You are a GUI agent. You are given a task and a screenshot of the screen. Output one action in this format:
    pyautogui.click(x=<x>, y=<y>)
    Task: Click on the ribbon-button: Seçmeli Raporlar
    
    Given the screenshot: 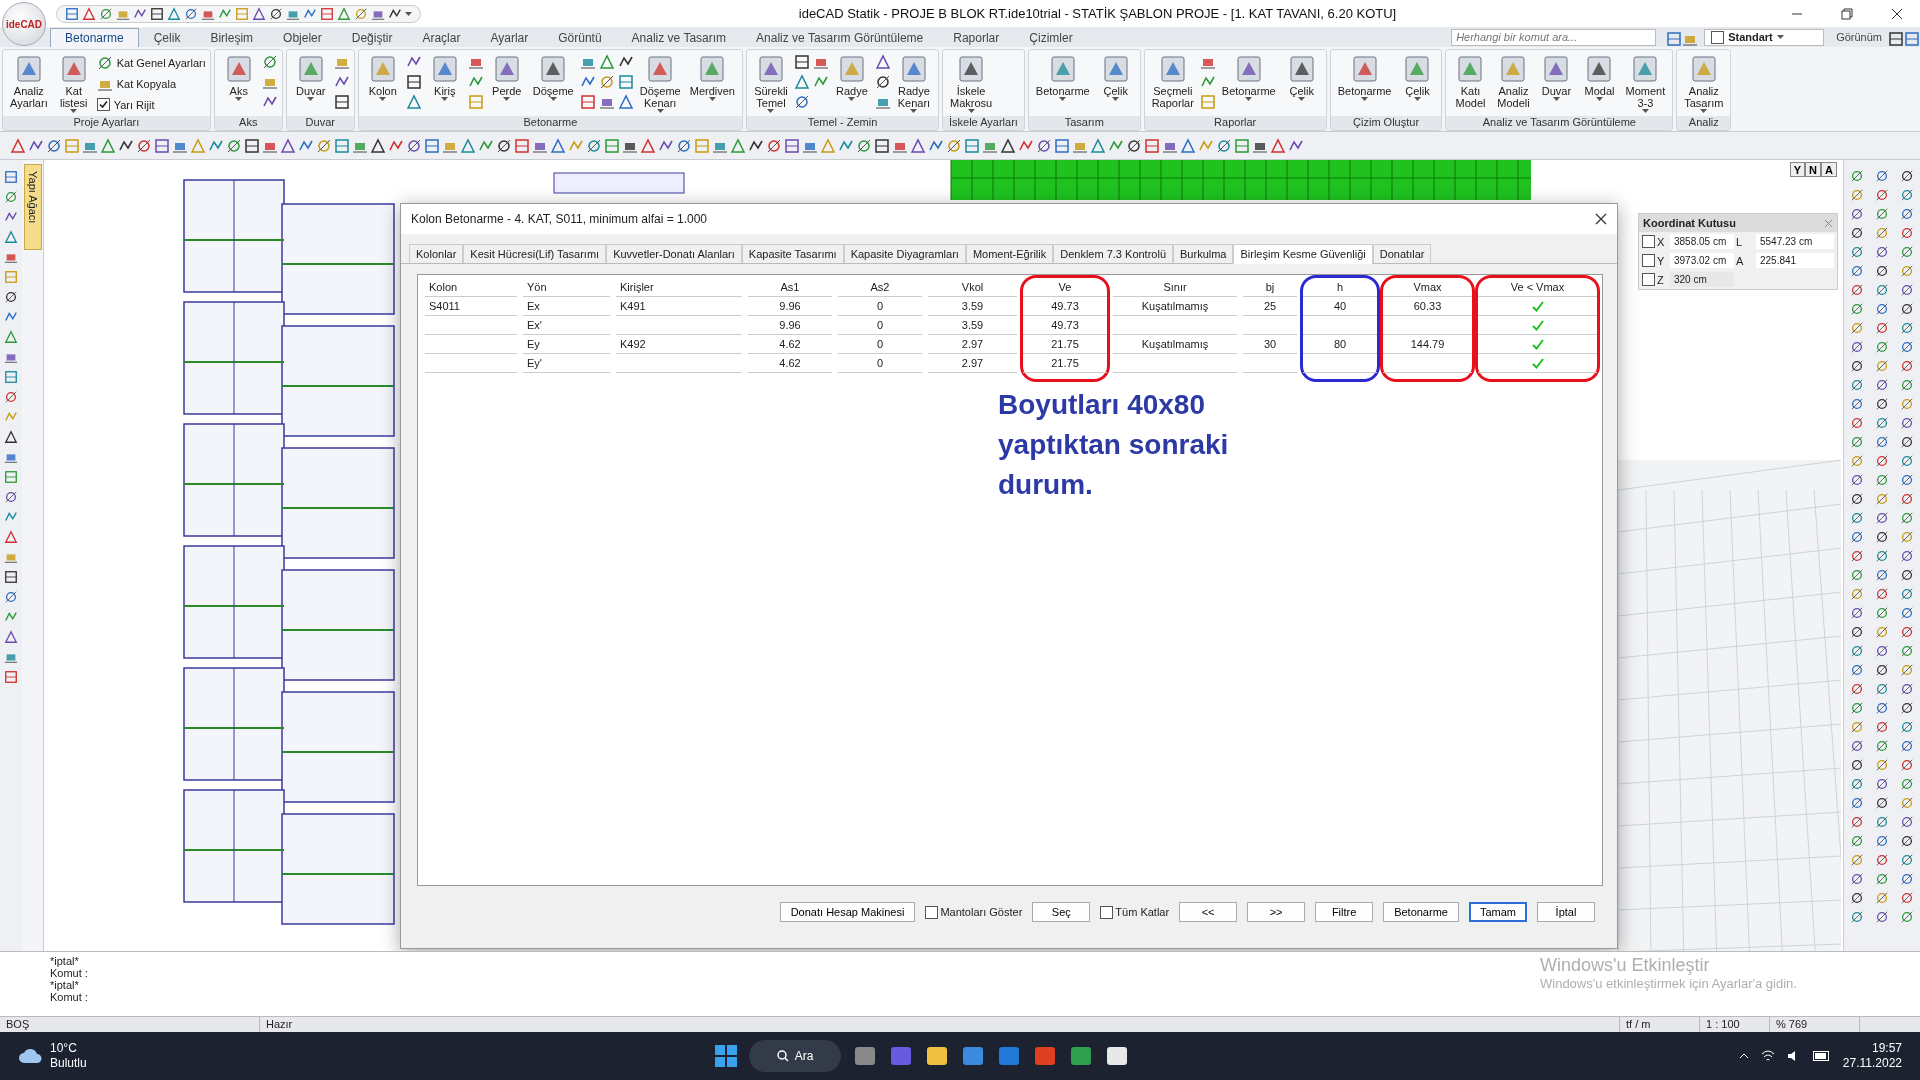 What is the action you would take?
    pyautogui.click(x=1172, y=81)
    